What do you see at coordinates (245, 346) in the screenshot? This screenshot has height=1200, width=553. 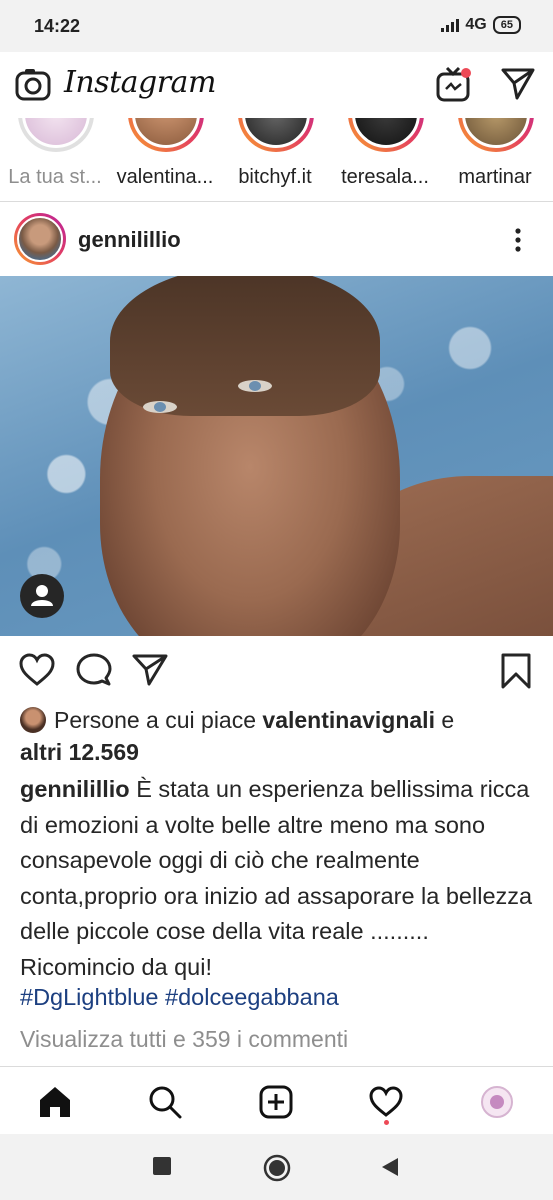 I see `photo-hair` at bounding box center [245, 346].